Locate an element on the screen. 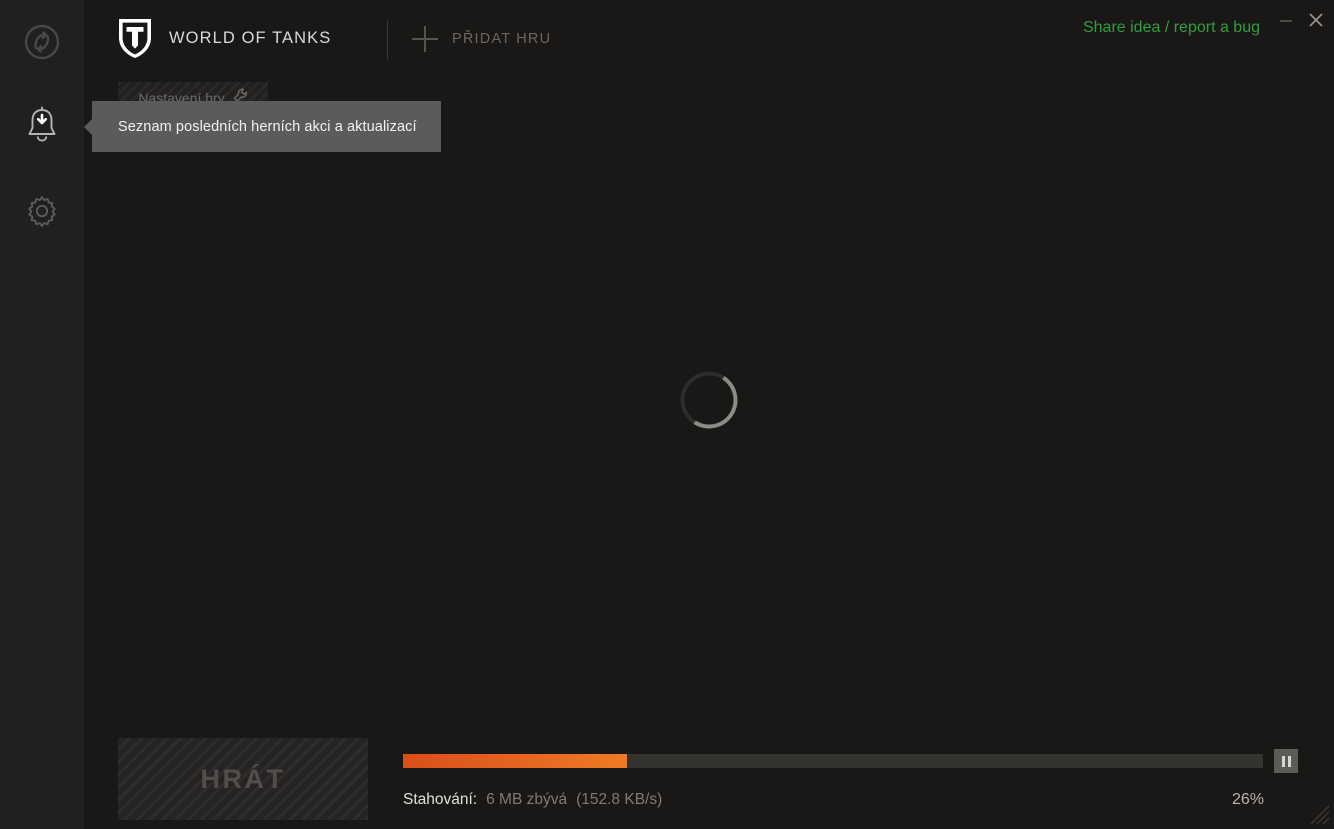 The height and width of the screenshot is (829, 1334). wargaming-center-icon is located at coordinates (42, 42).